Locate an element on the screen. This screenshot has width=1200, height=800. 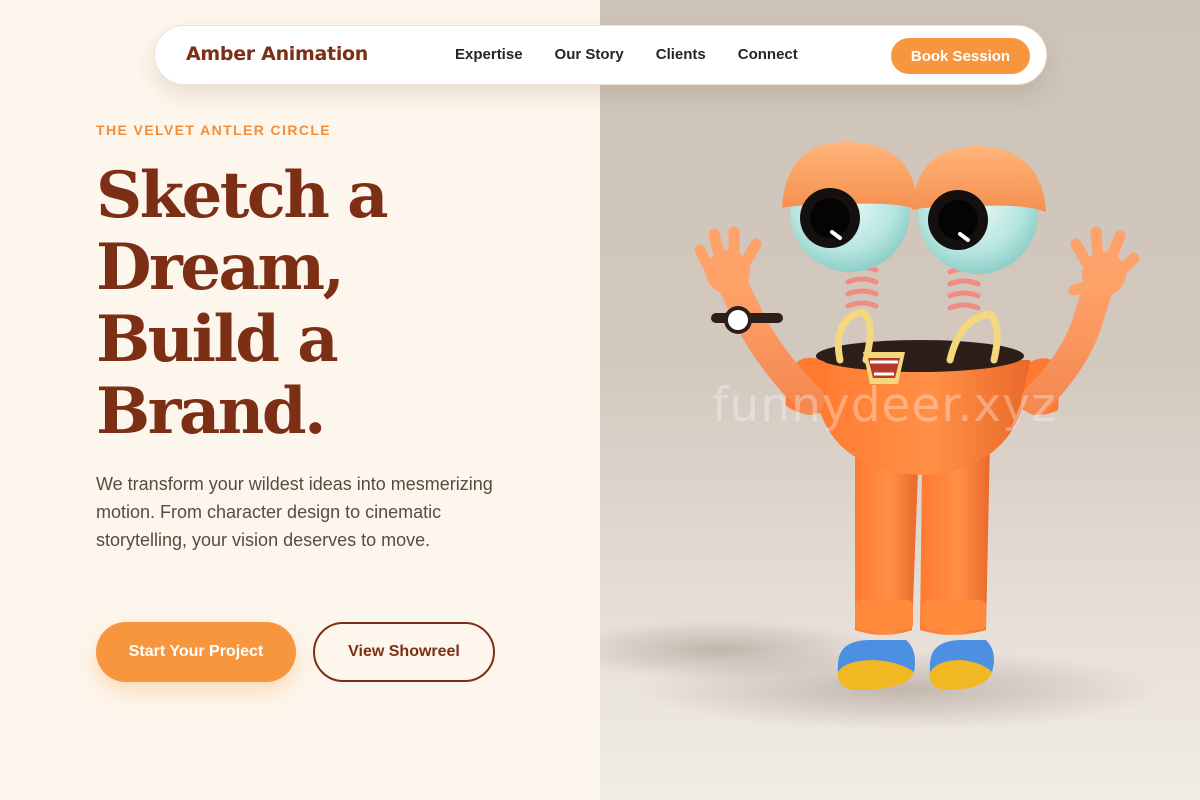
eyebrow-label: THE VELVET ANTLER CIRCLE is located at coordinates (214, 130).